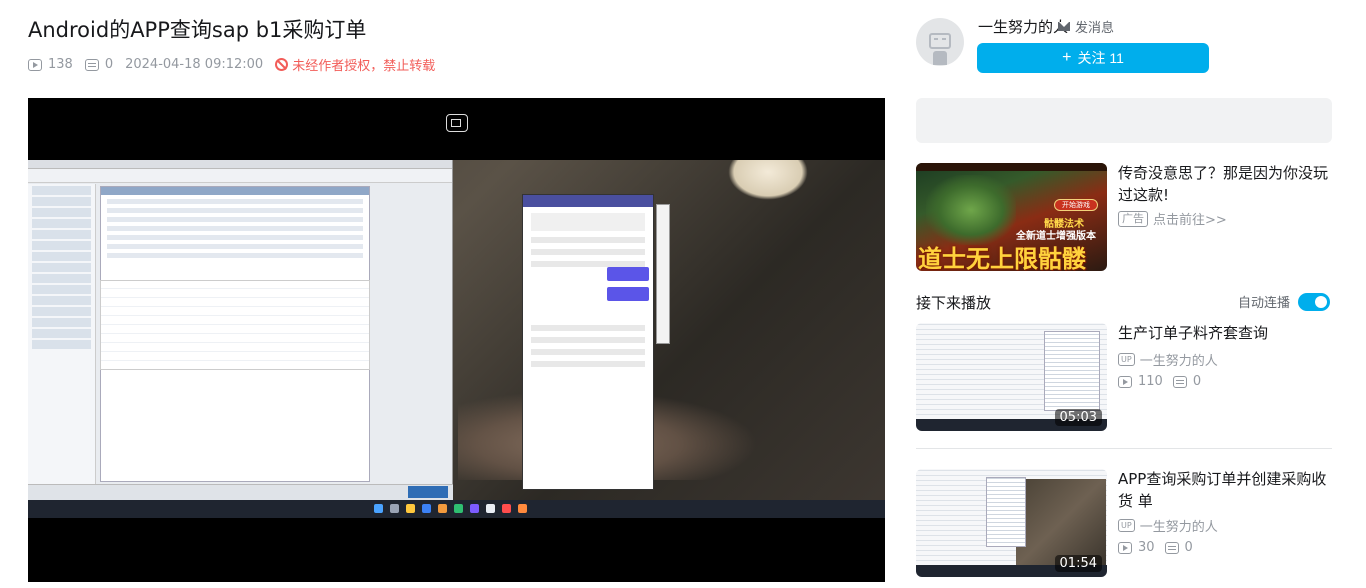 Image resolution: width=1366 pixels, height=588 pixels. Describe the element at coordinates (663, 274) in the screenshot. I see `emulator-toolbar-image` at that location.